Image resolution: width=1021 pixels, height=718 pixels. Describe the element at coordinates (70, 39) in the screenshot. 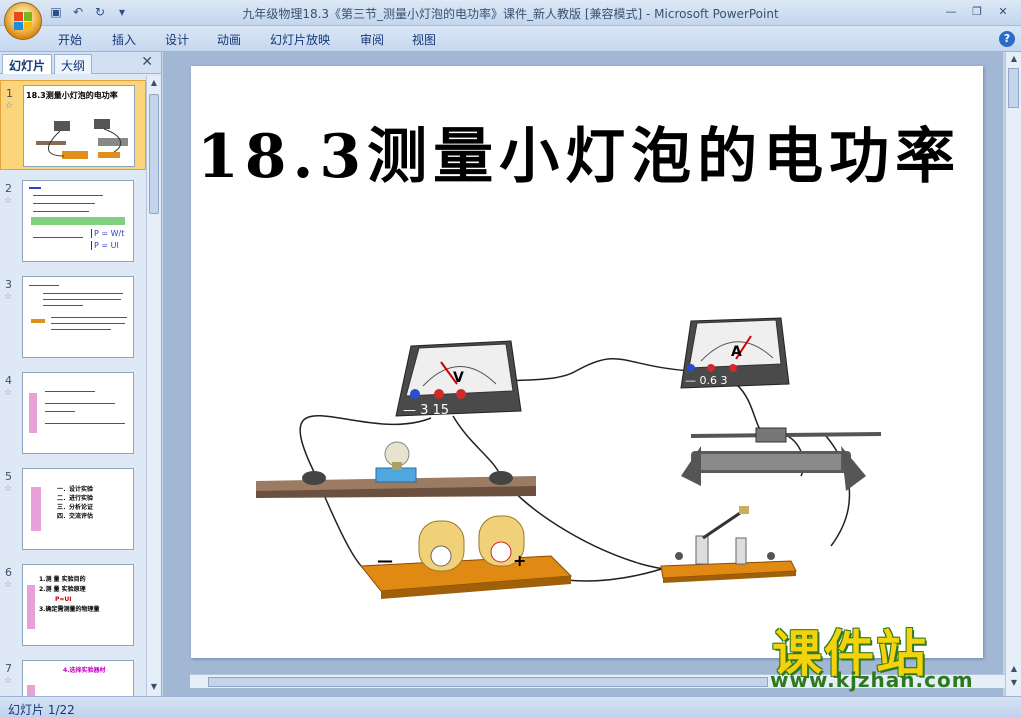

I see `tab-home: 开始` at that location.